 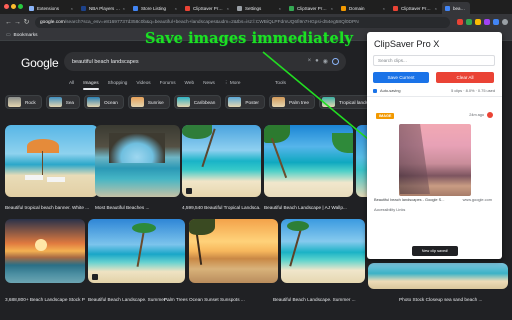 I want to click on camera-icon: ◉, so click(x=325, y=61).